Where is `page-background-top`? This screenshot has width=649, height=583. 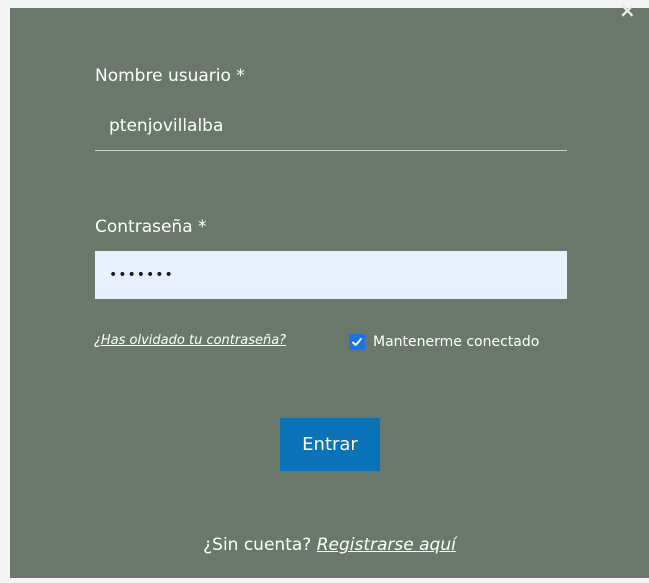
page-background-top is located at coordinates (324, 4).